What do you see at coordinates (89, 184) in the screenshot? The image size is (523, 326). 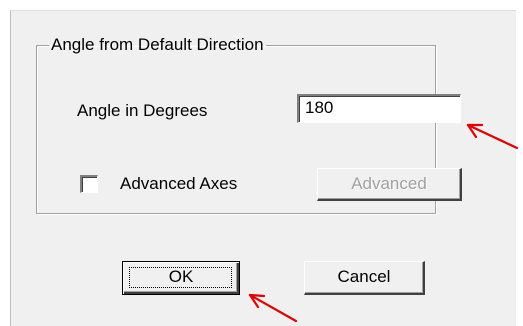 I see `advanced-axes-checkbox` at bounding box center [89, 184].